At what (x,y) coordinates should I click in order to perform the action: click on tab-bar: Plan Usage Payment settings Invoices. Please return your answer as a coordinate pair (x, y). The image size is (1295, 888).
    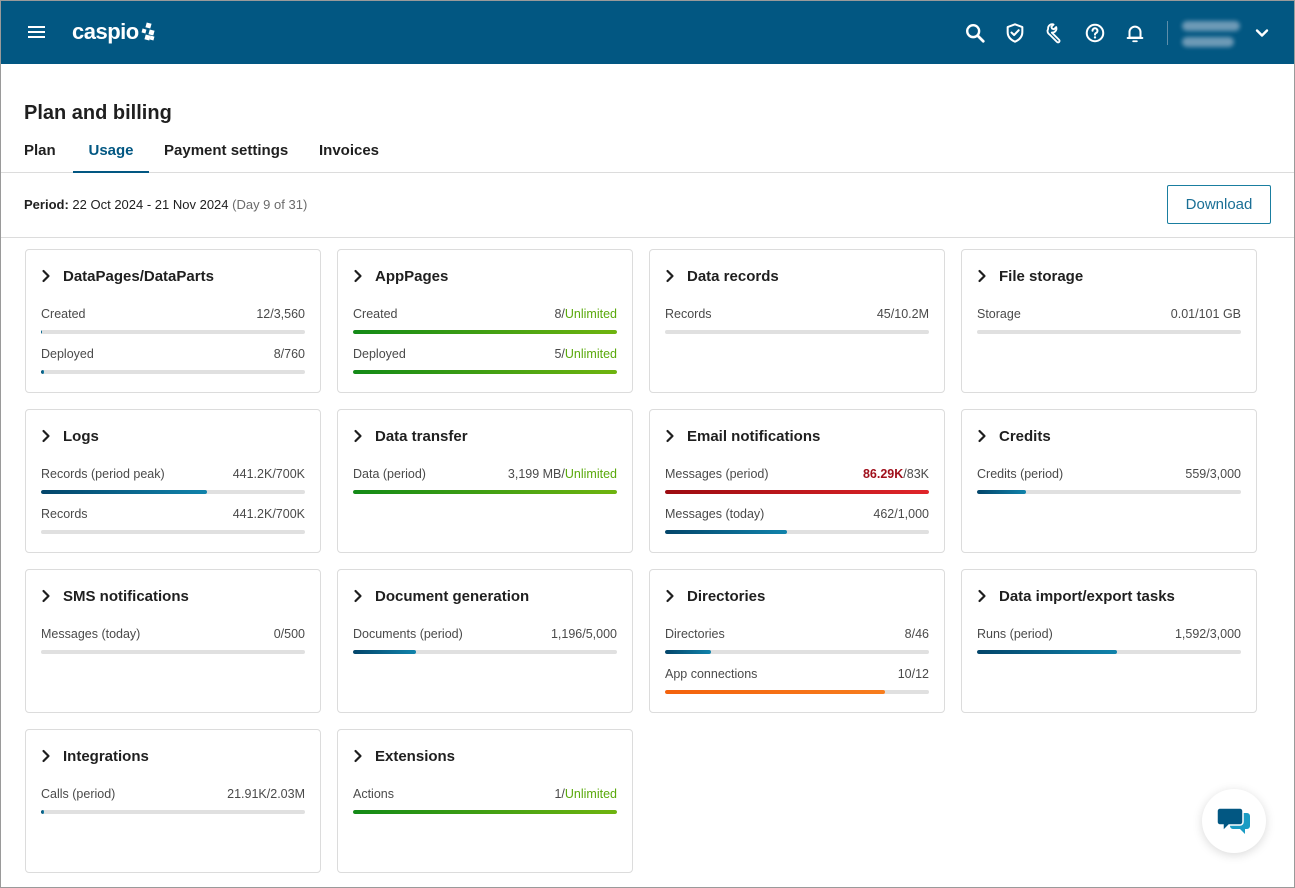
    Looking at the image, I should click on (647, 156).